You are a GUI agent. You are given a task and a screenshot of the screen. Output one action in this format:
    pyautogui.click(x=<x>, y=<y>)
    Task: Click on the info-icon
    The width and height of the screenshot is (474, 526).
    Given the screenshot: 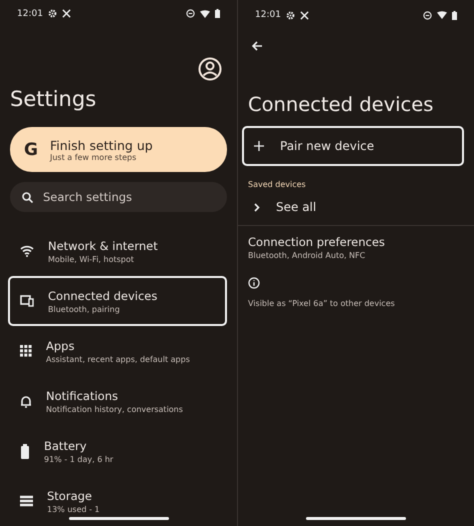 What is the action you would take?
    pyautogui.click(x=254, y=283)
    